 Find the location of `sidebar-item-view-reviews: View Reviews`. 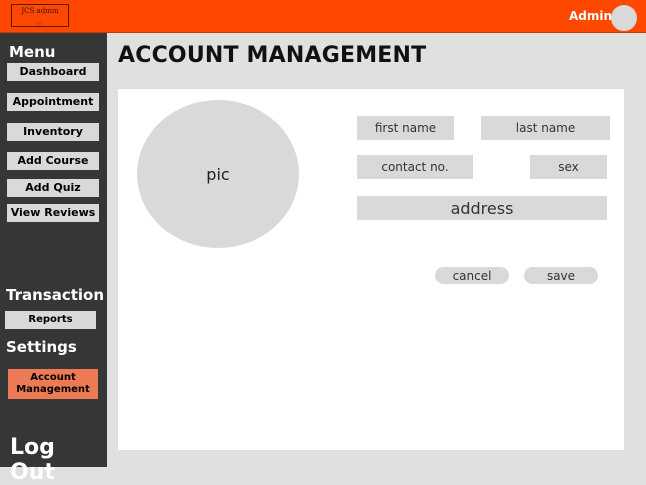

sidebar-item-view-reviews: View Reviews is located at coordinates (53, 213).